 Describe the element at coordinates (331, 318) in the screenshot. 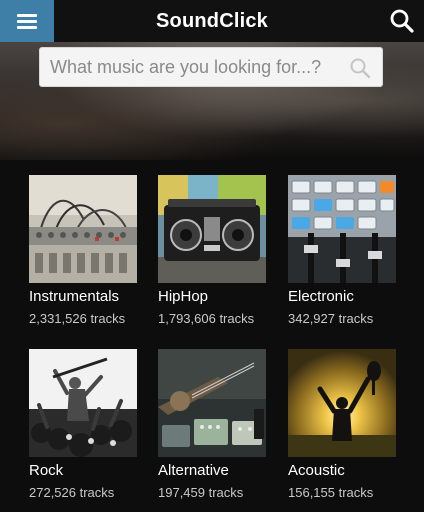

I see `genre-track-count: 342,927 tracks` at that location.